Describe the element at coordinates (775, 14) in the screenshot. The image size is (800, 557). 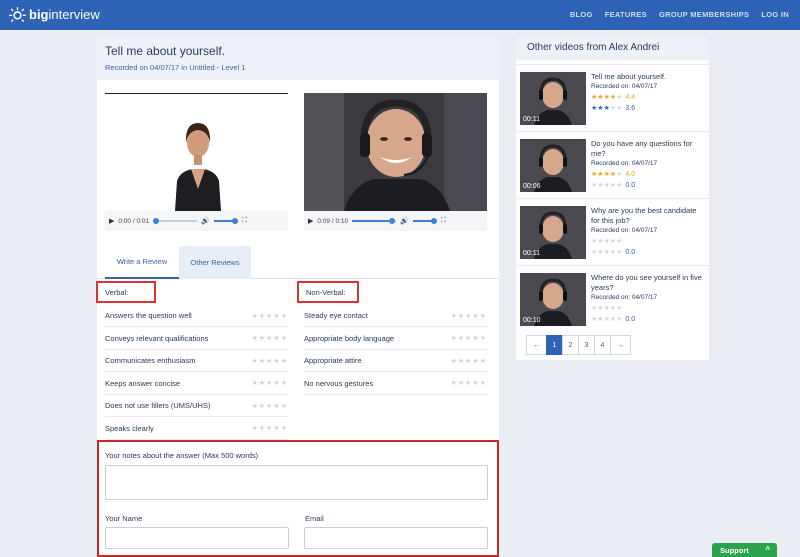
I see `nav-log-in: LOG IN` at that location.